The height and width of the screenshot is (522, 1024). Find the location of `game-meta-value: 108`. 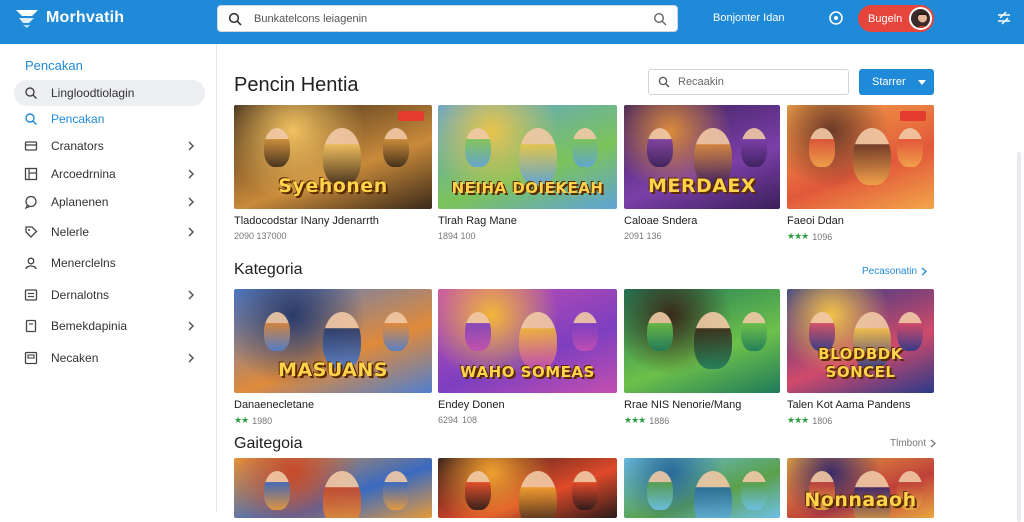

game-meta-value: 108 is located at coordinates (470, 420).